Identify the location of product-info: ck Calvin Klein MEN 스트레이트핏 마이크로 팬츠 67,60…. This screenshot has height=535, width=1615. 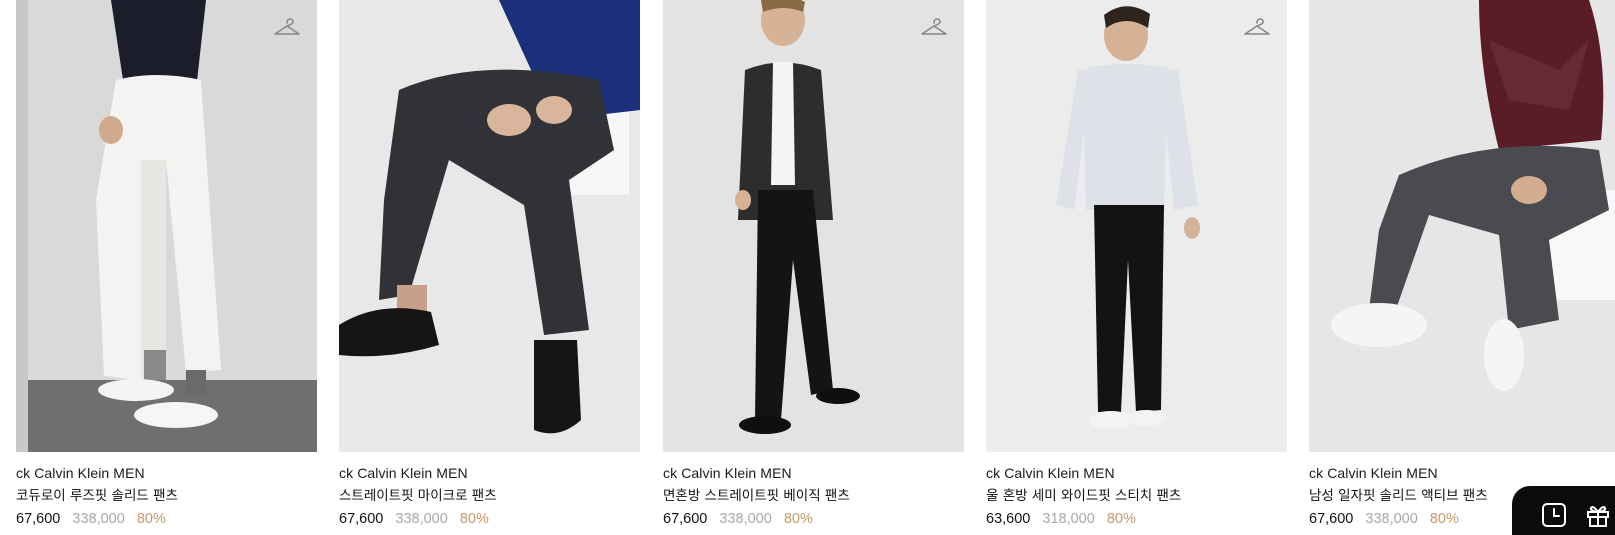
(489, 490).